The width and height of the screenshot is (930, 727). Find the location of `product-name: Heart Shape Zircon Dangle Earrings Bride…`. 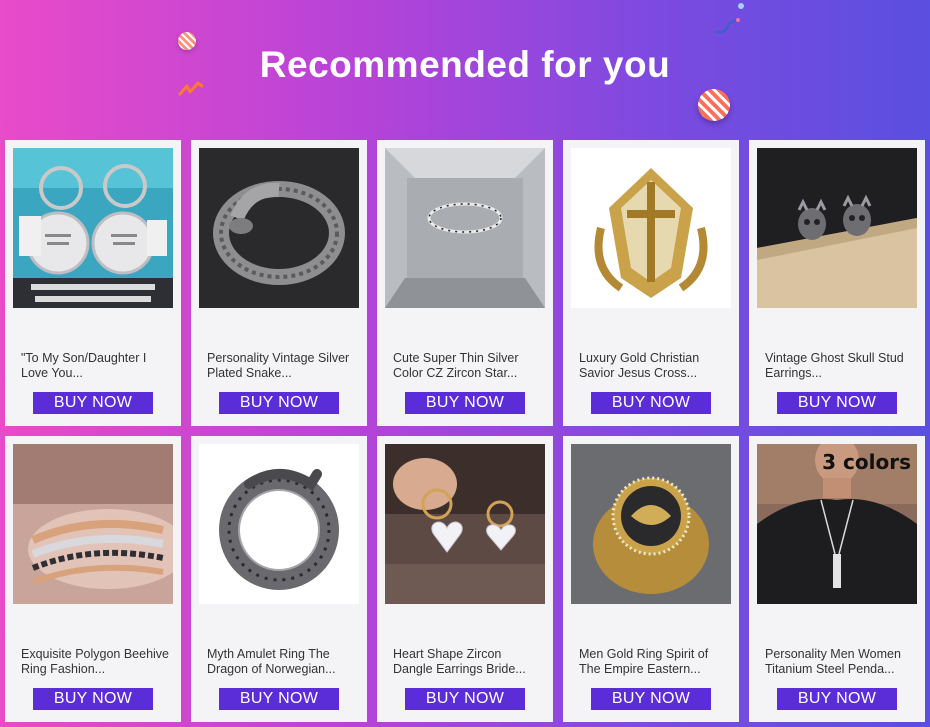

product-name: Heart Shape Zircon Dangle Earrings Bride… is located at coordinates (468, 662).